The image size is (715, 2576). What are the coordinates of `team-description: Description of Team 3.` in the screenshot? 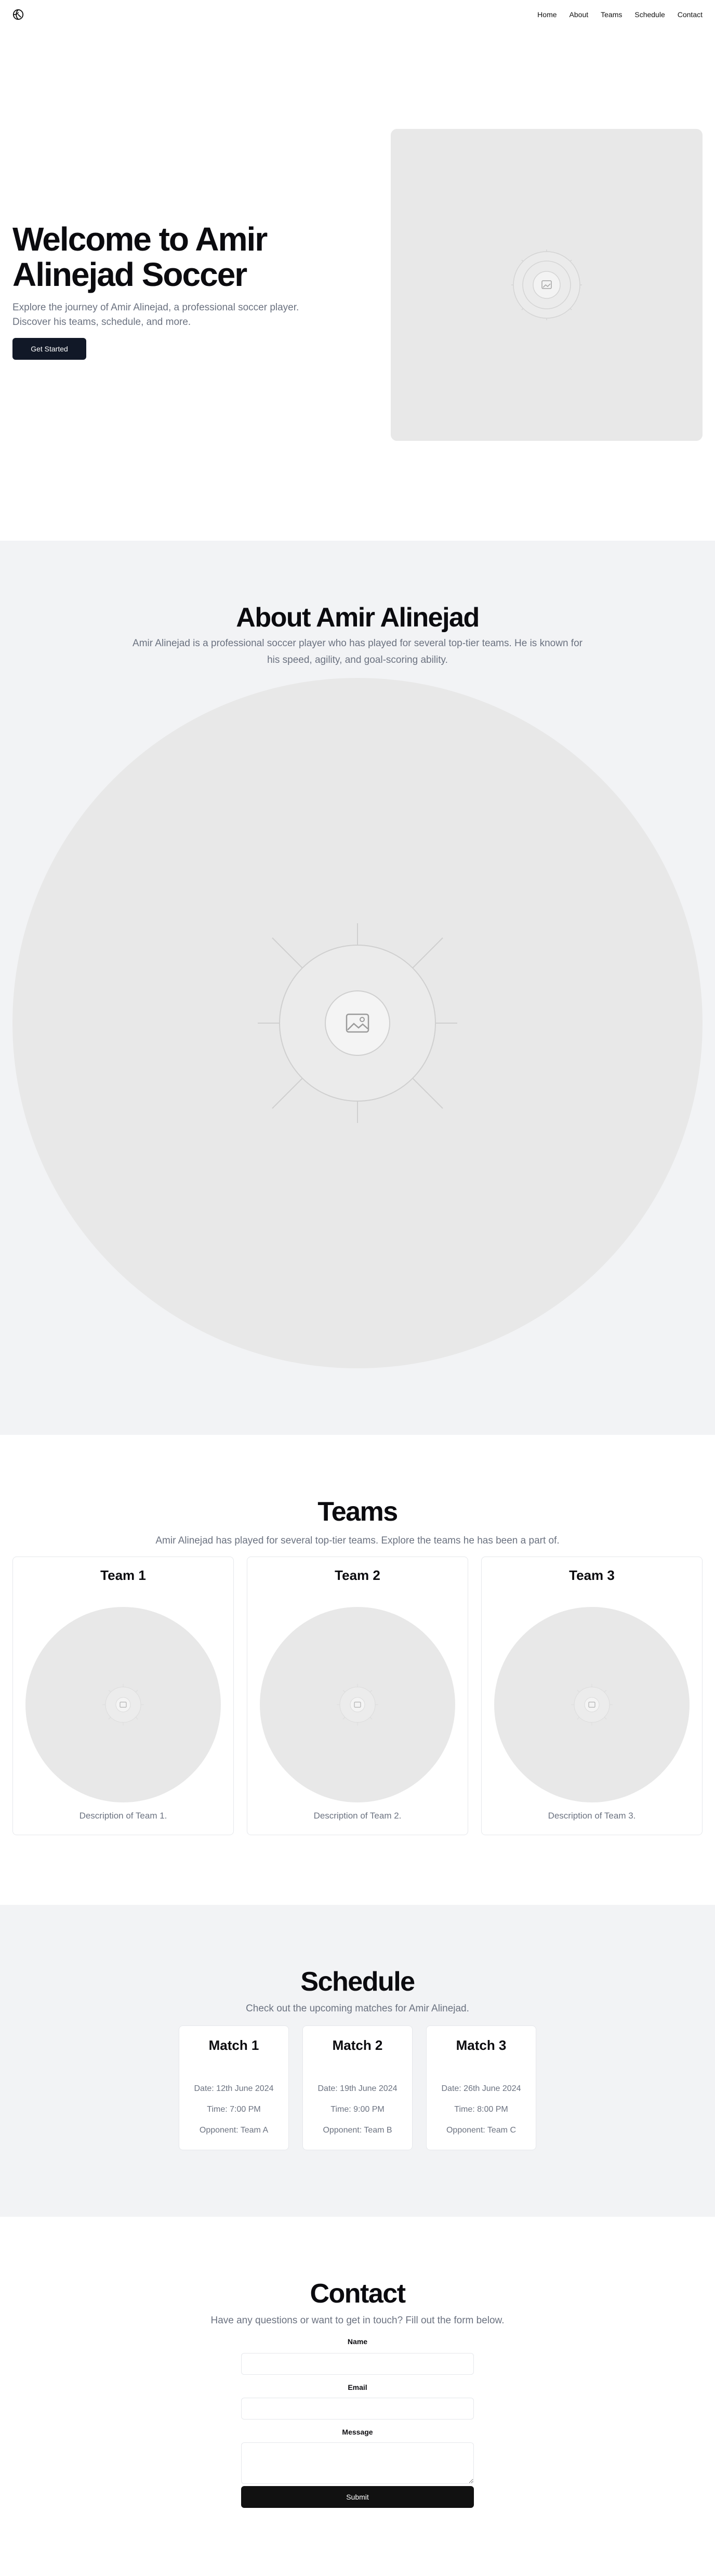 It's located at (592, 1816).